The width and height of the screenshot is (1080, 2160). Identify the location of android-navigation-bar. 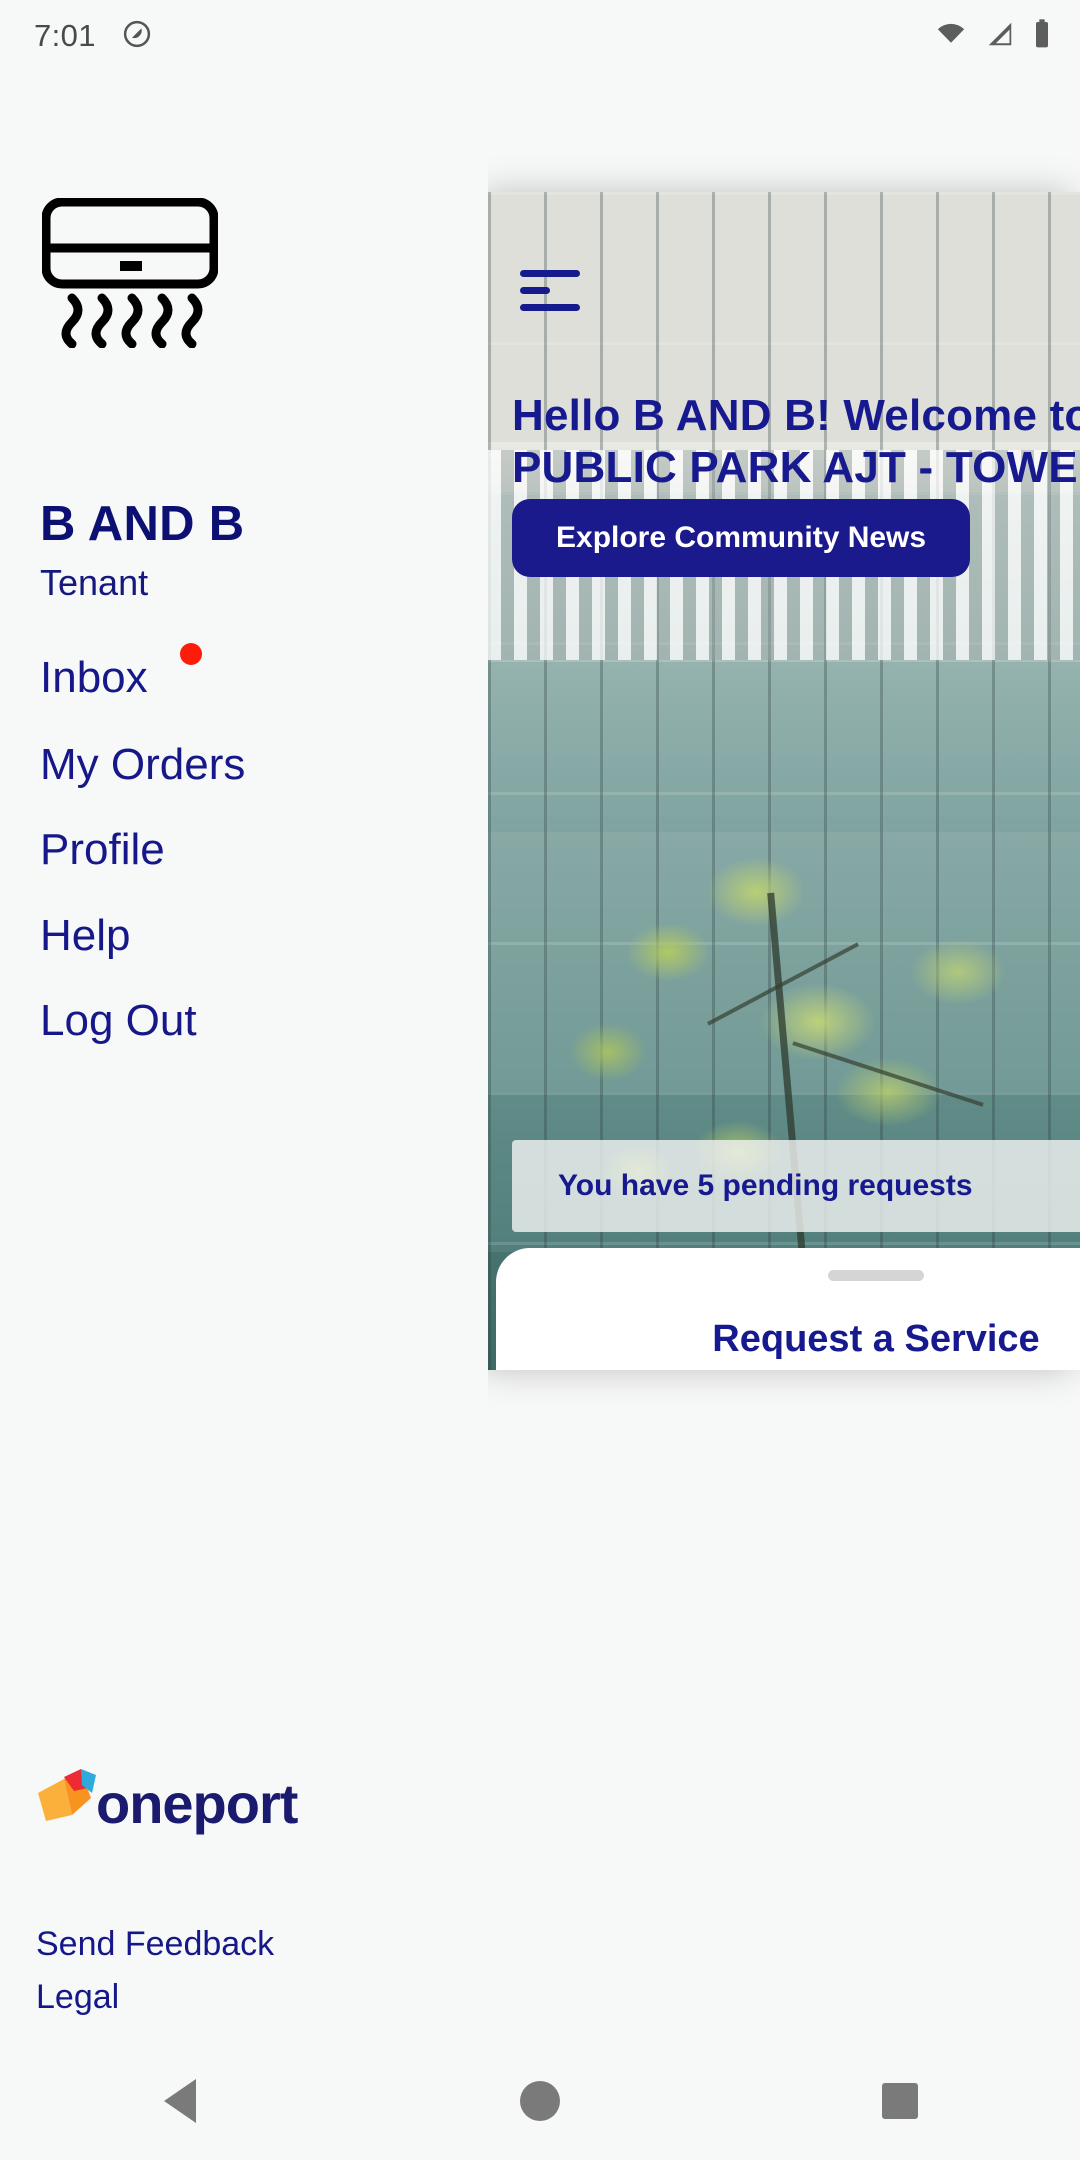
(540, 2101).